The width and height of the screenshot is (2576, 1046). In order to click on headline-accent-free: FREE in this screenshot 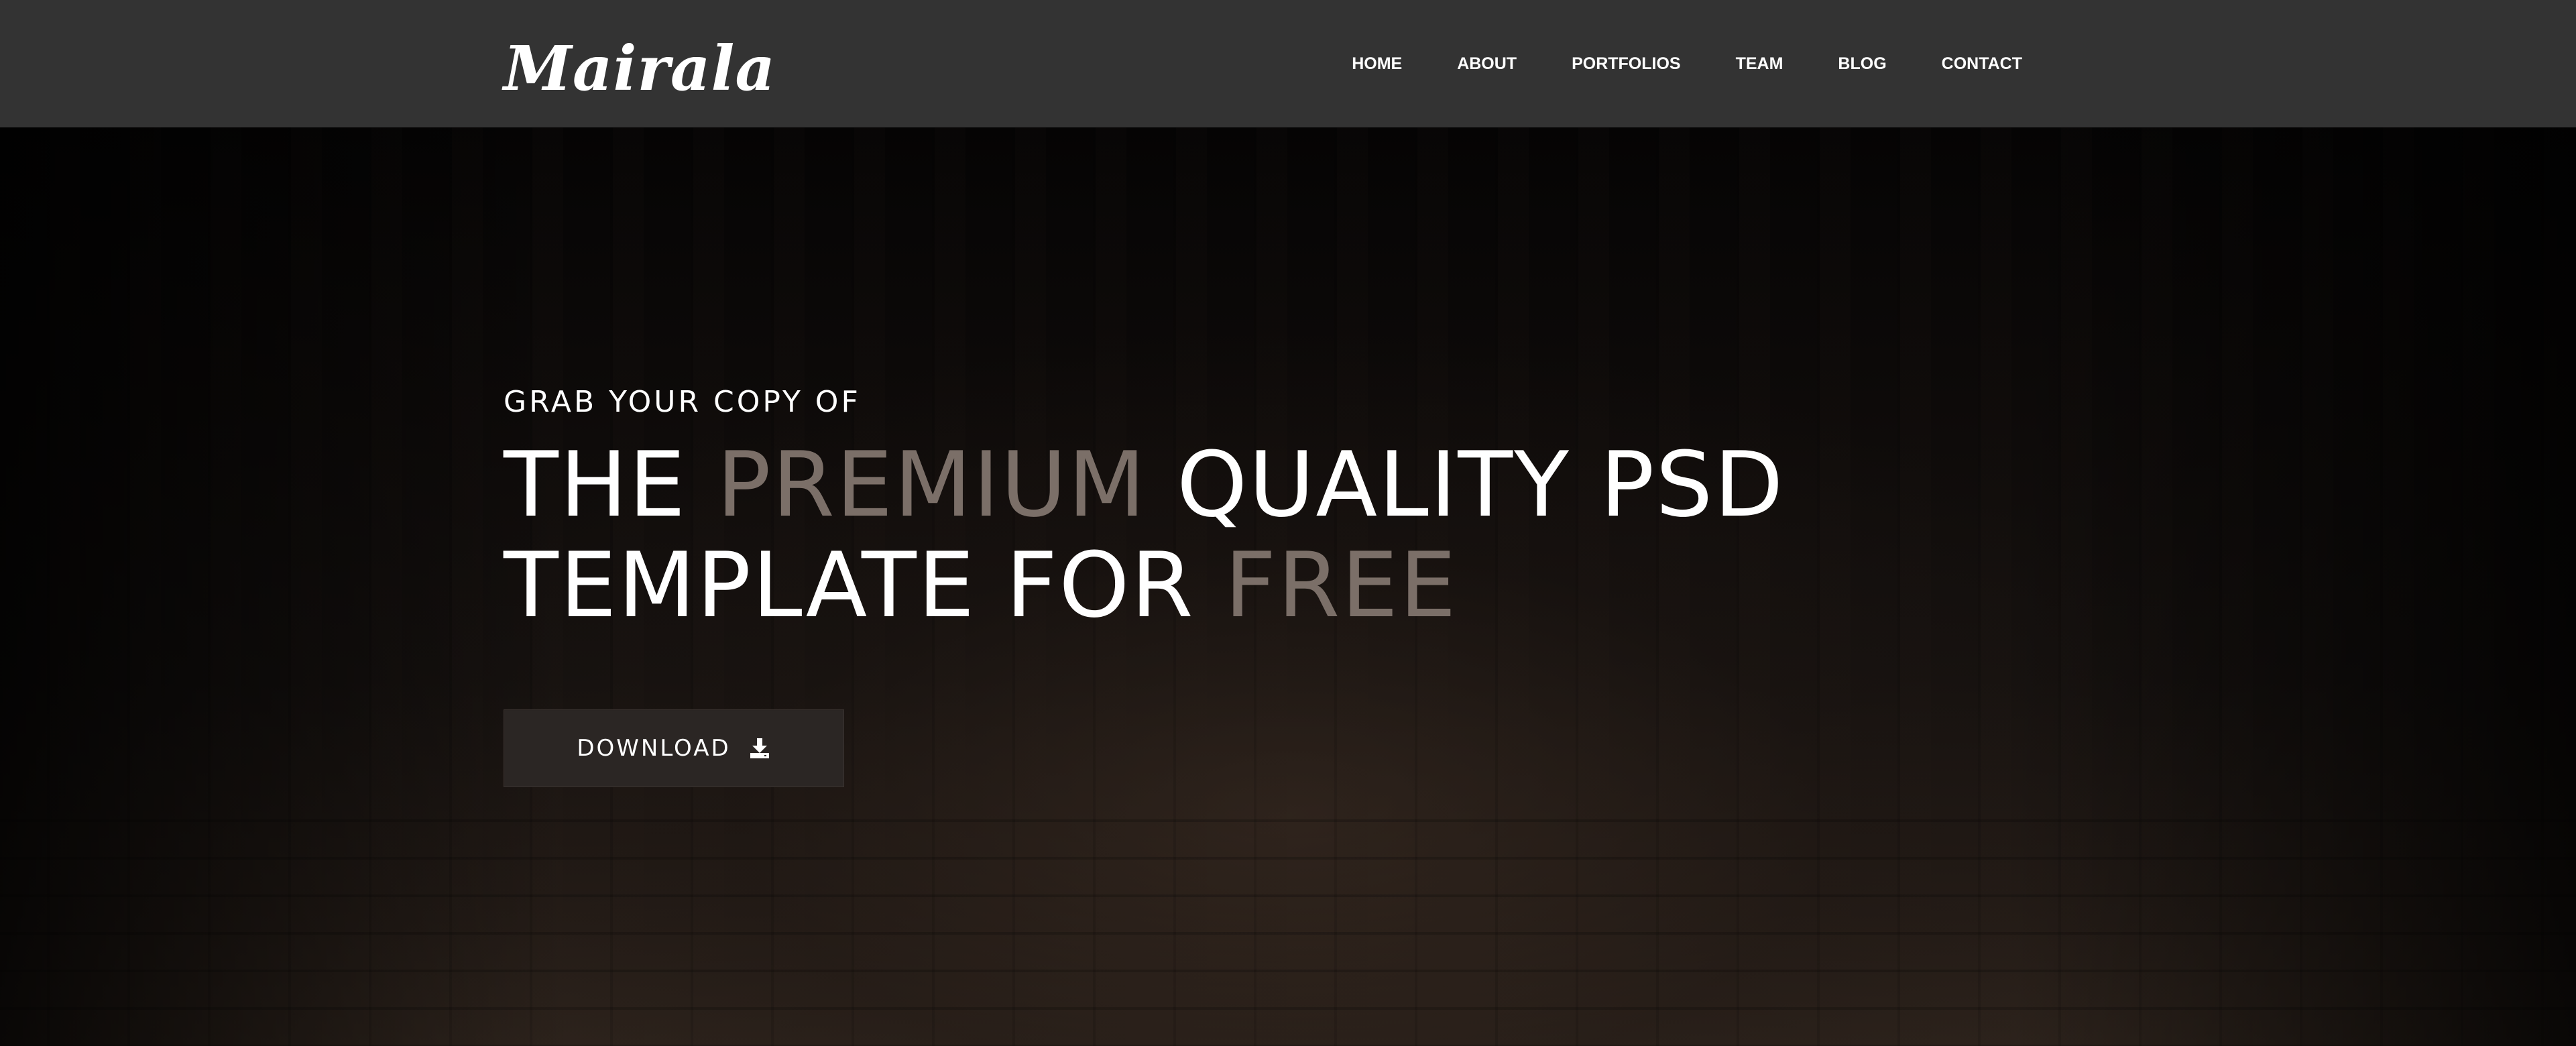, I will do `click(1341, 585)`.